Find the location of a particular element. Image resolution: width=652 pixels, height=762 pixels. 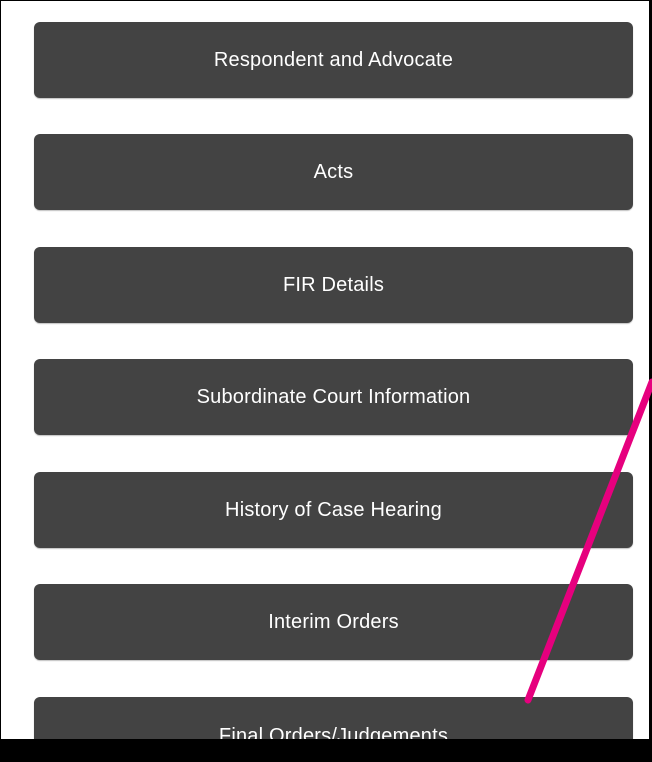

button-label: Acts is located at coordinates (333, 171).